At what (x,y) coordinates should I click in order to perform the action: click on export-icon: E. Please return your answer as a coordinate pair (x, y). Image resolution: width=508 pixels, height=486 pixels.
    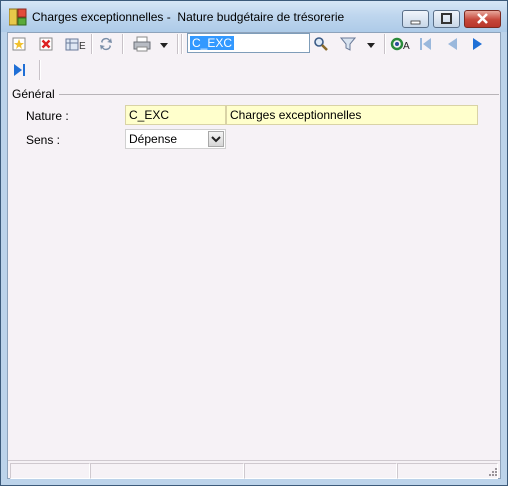
    Looking at the image, I should click on (76, 44).